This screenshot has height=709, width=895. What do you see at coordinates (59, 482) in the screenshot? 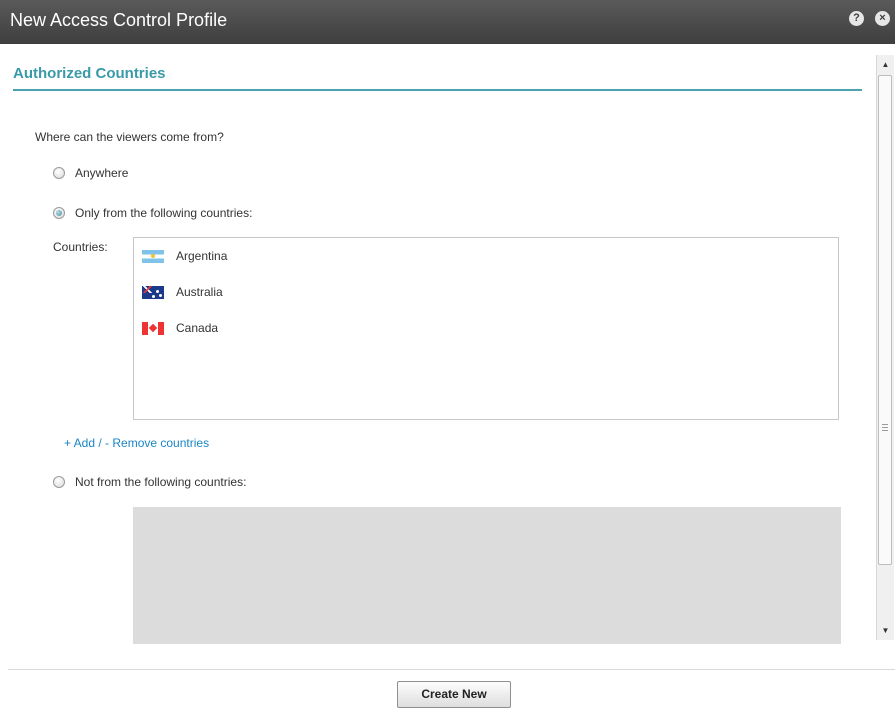
I see `not-from-radio` at bounding box center [59, 482].